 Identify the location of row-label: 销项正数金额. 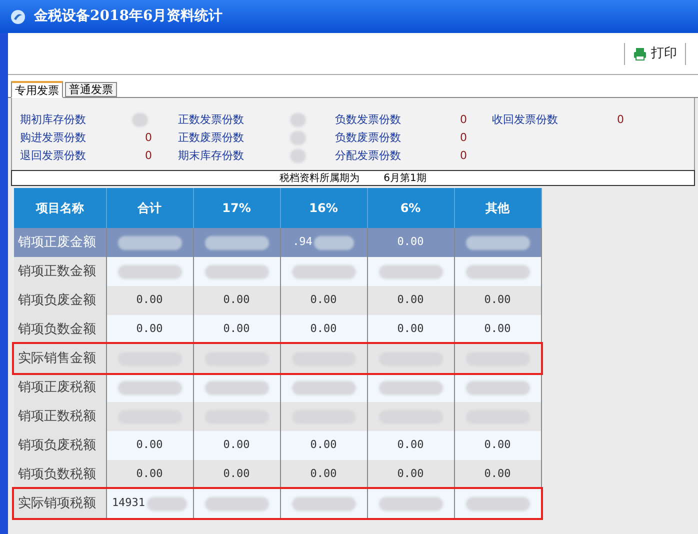
(60, 271).